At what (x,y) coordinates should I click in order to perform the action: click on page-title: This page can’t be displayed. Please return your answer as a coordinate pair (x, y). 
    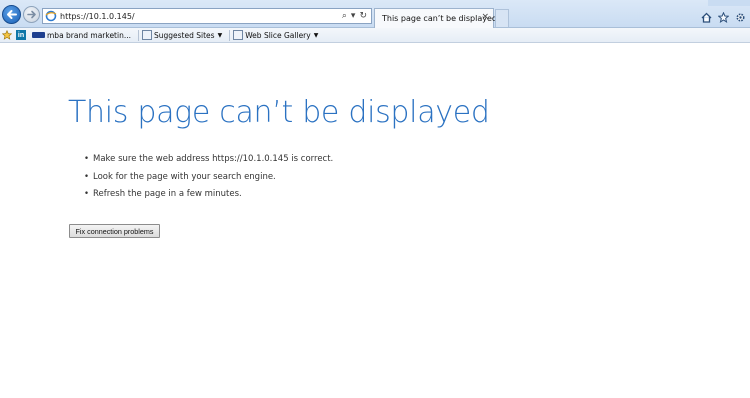
    Looking at the image, I should click on (279, 112).